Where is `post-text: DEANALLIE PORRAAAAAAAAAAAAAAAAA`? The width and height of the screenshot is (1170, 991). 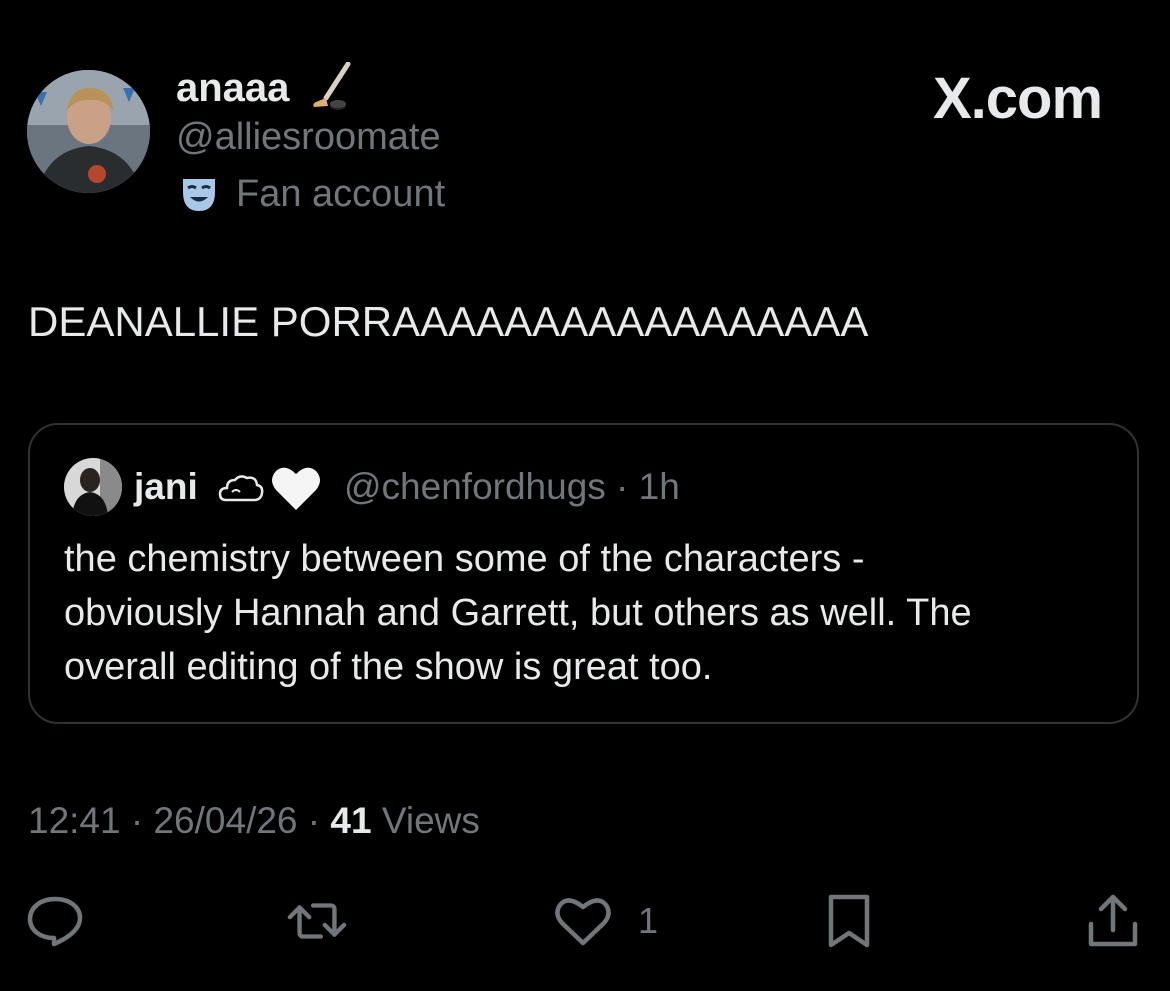 post-text: DEANALLIE PORRAAAAAAAAAAAAAAAAA is located at coordinates (448, 321).